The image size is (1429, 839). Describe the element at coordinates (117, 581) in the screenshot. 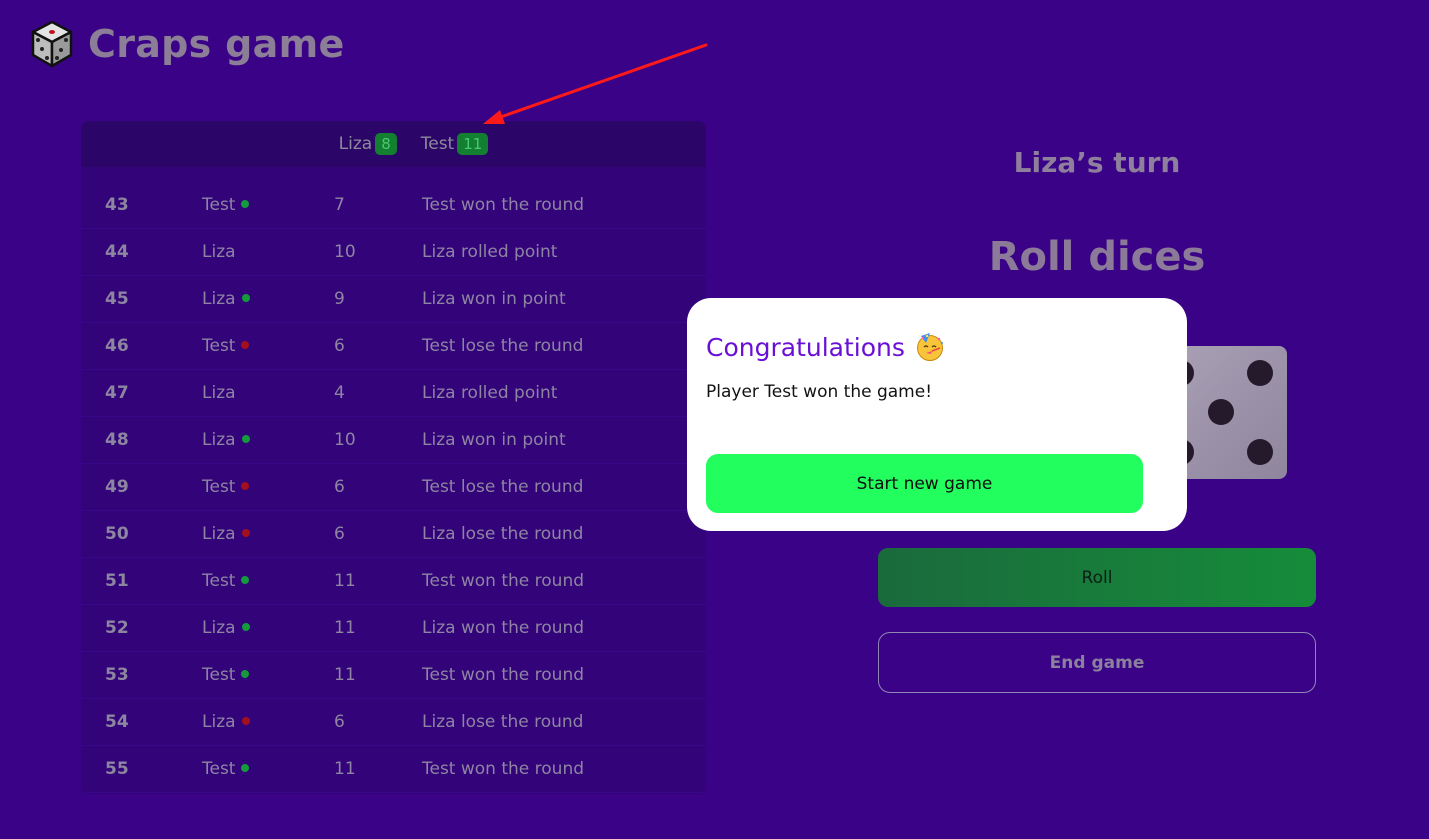

I see `history-round-number: 51` at that location.